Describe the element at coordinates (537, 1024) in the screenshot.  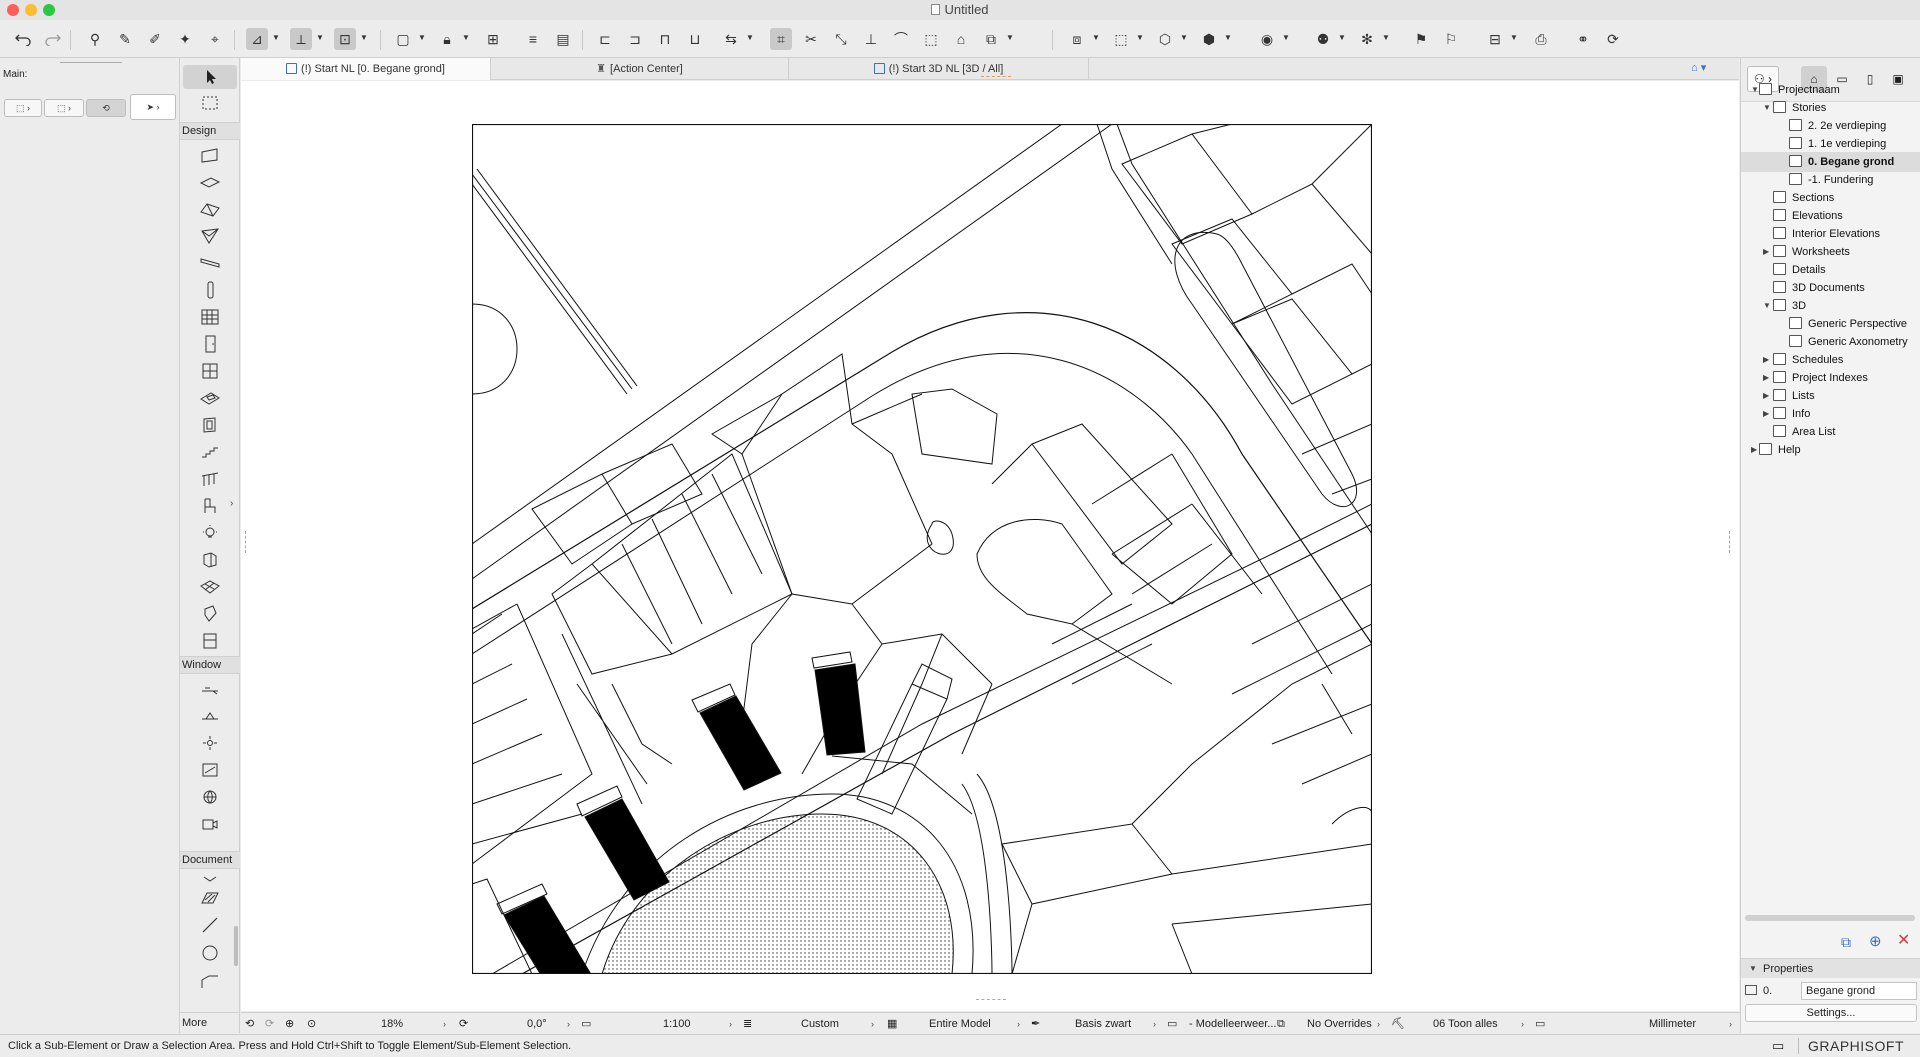
I see `angle-value: 0,0°` at that location.